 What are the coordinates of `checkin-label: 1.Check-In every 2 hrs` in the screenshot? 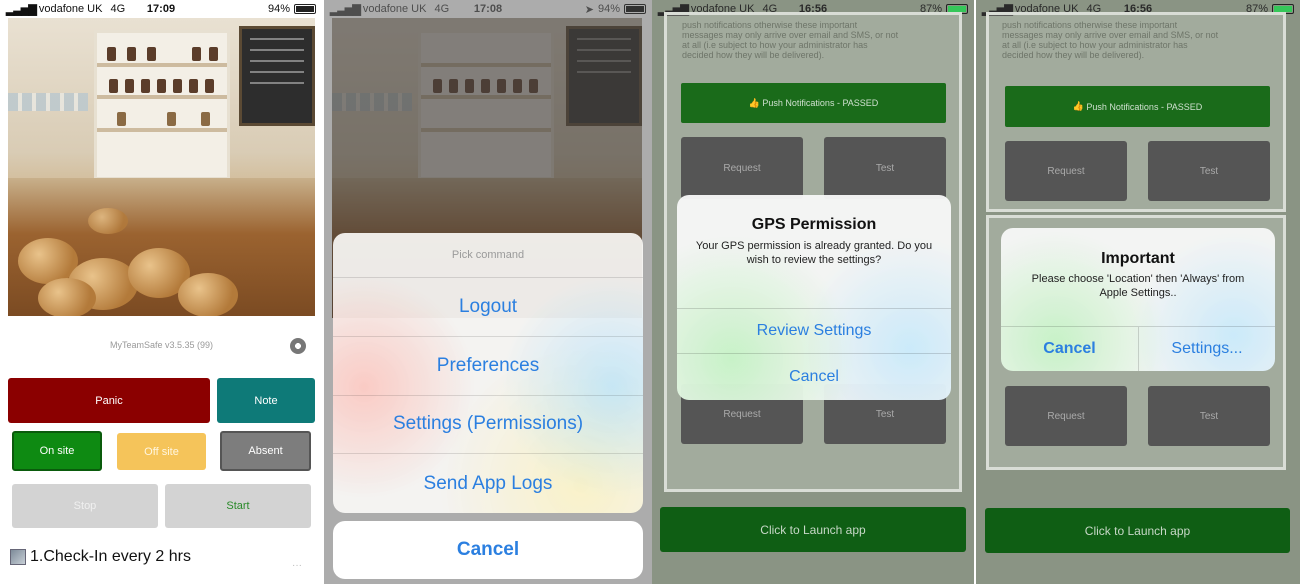 It's located at (110, 556).